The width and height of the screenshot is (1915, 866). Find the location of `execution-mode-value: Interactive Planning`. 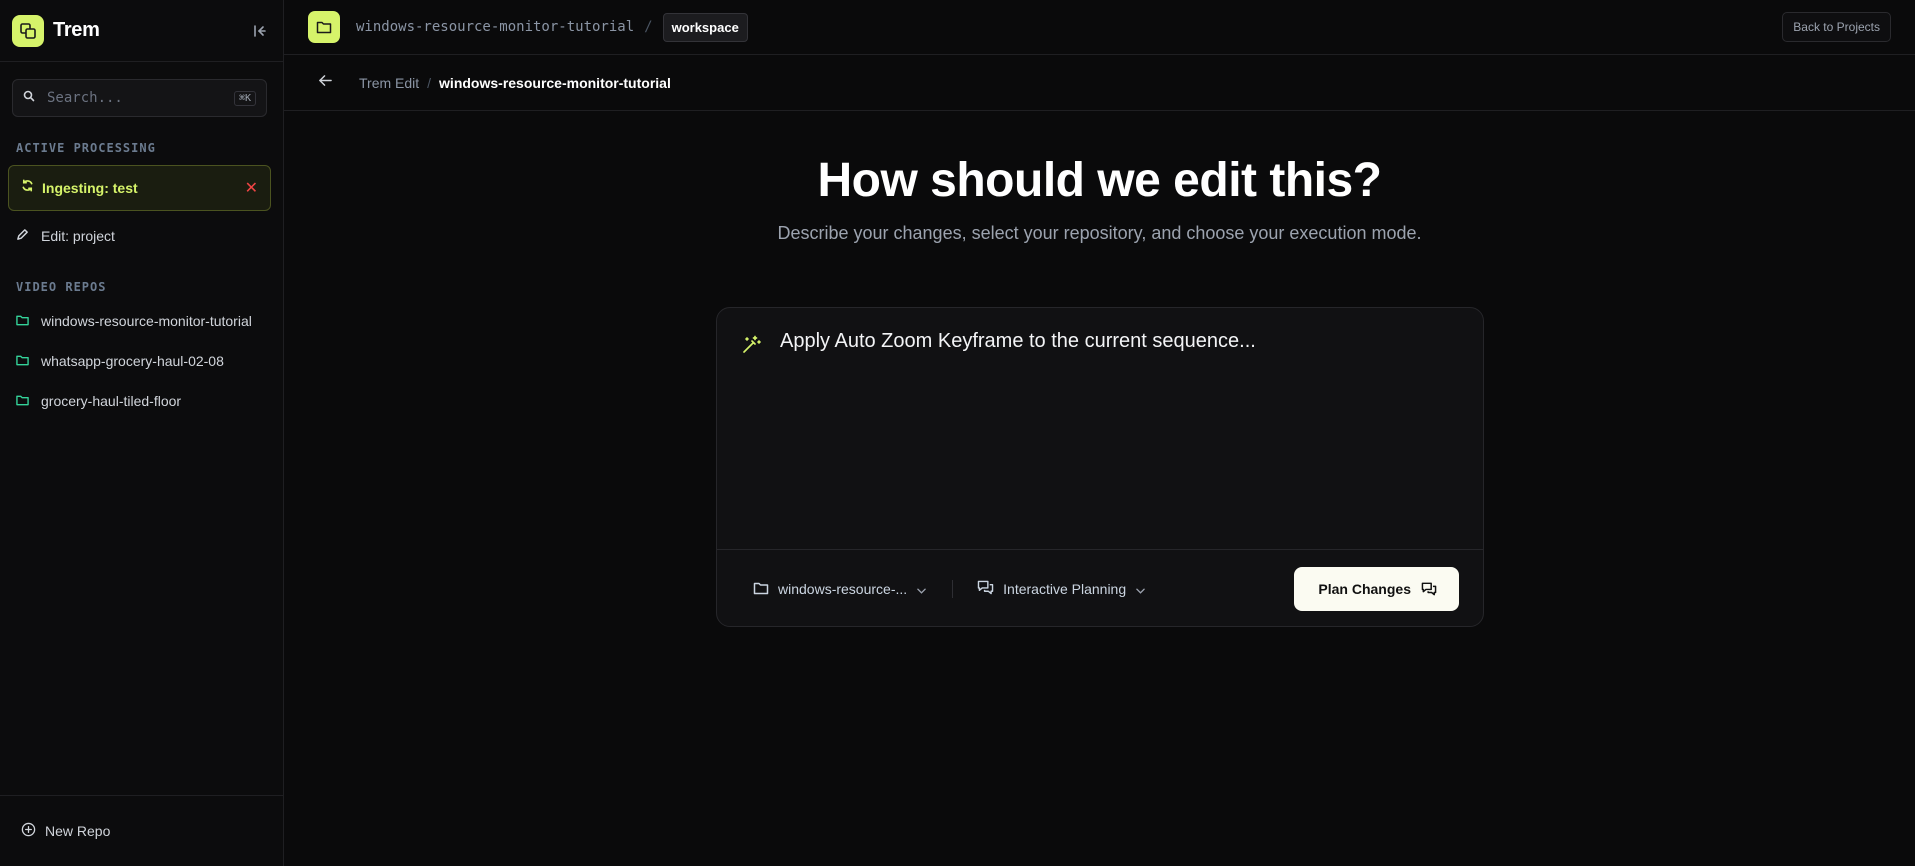

execution-mode-value: Interactive Planning is located at coordinates (1065, 589).